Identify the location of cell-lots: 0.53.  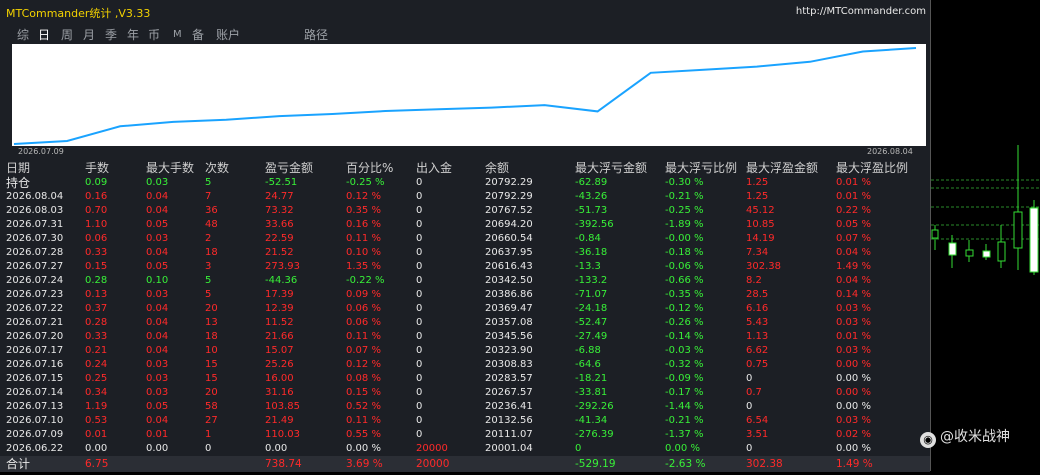
(96, 420).